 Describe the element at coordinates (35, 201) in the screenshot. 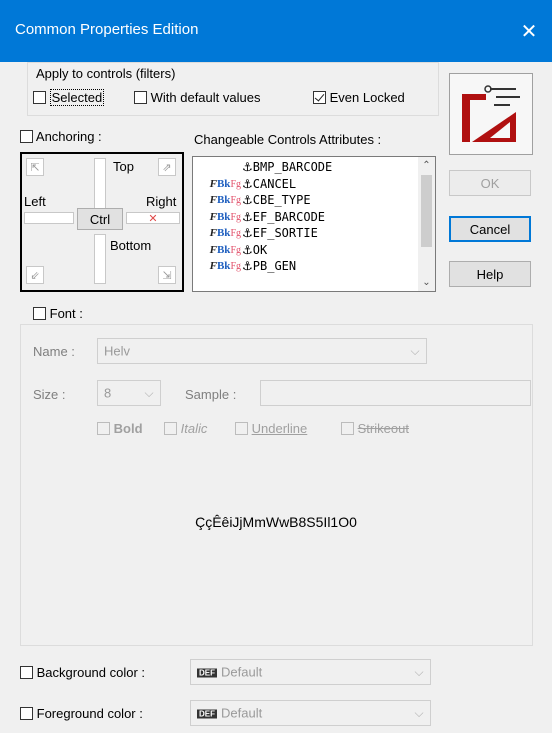

I see `anchor-left-label: Left` at that location.